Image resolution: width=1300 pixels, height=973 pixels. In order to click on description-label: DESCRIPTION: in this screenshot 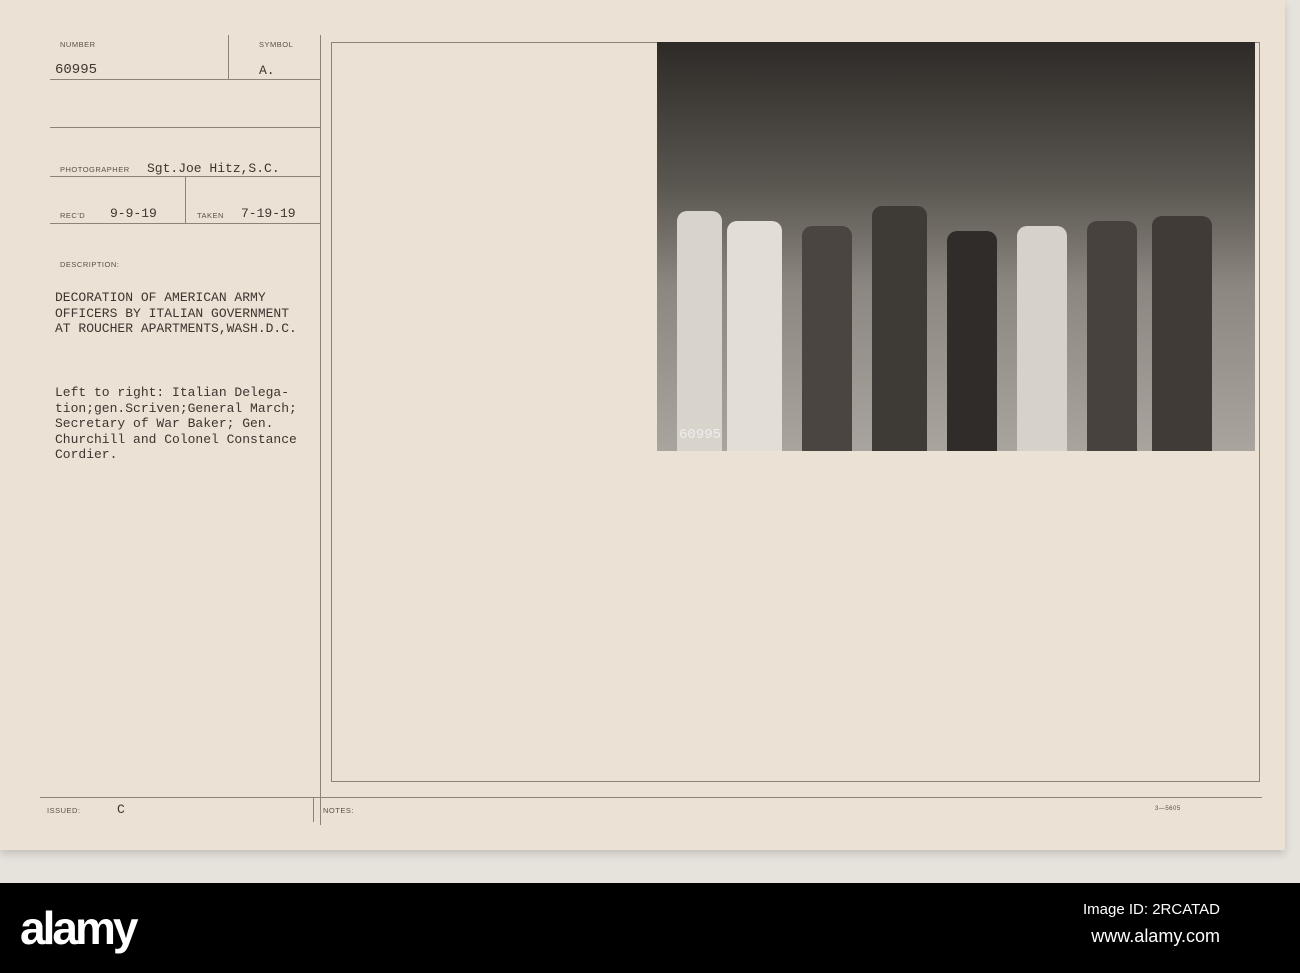, I will do `click(90, 264)`.